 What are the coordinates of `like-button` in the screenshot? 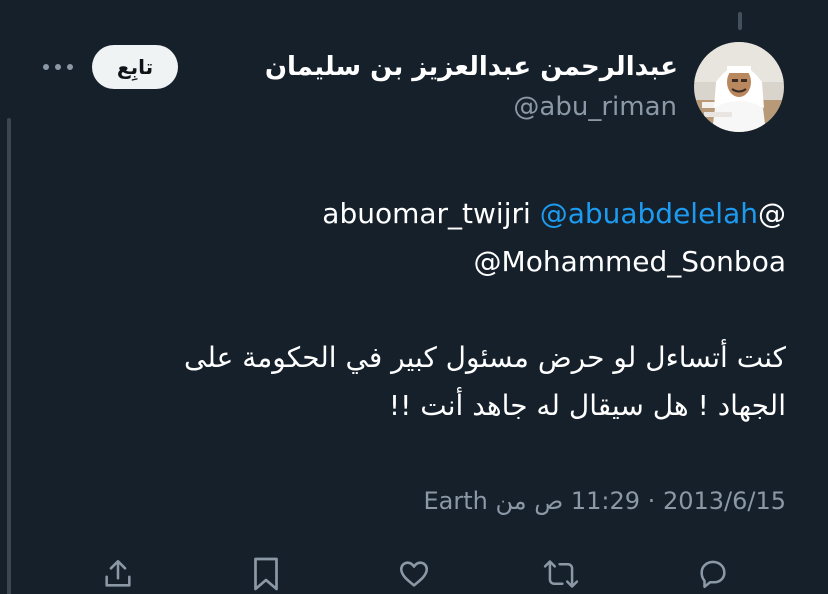 It's located at (414, 574).